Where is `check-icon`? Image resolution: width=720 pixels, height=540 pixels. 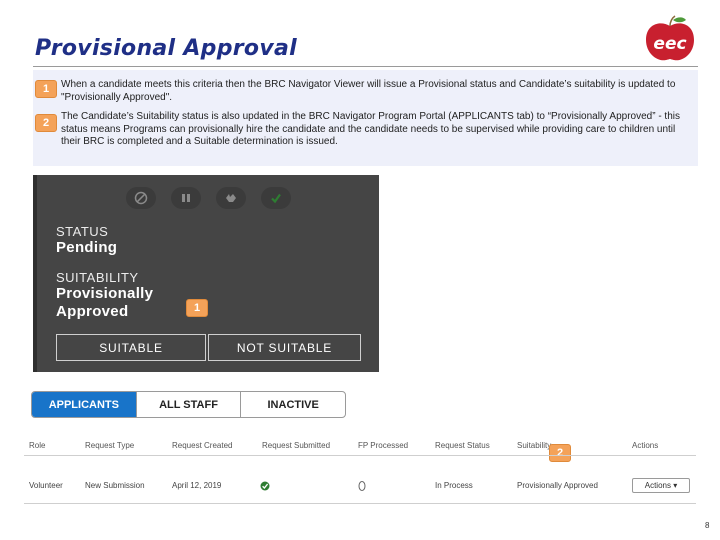
check-icon is located at coordinates (276, 198).